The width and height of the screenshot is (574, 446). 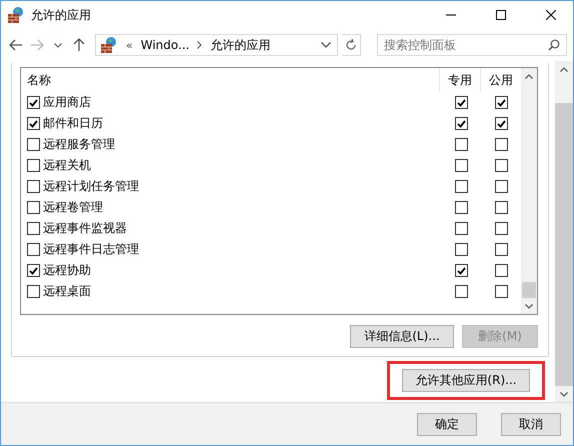 What do you see at coordinates (129, 45) in the screenshot?
I see `overflow-chevron: «` at bounding box center [129, 45].